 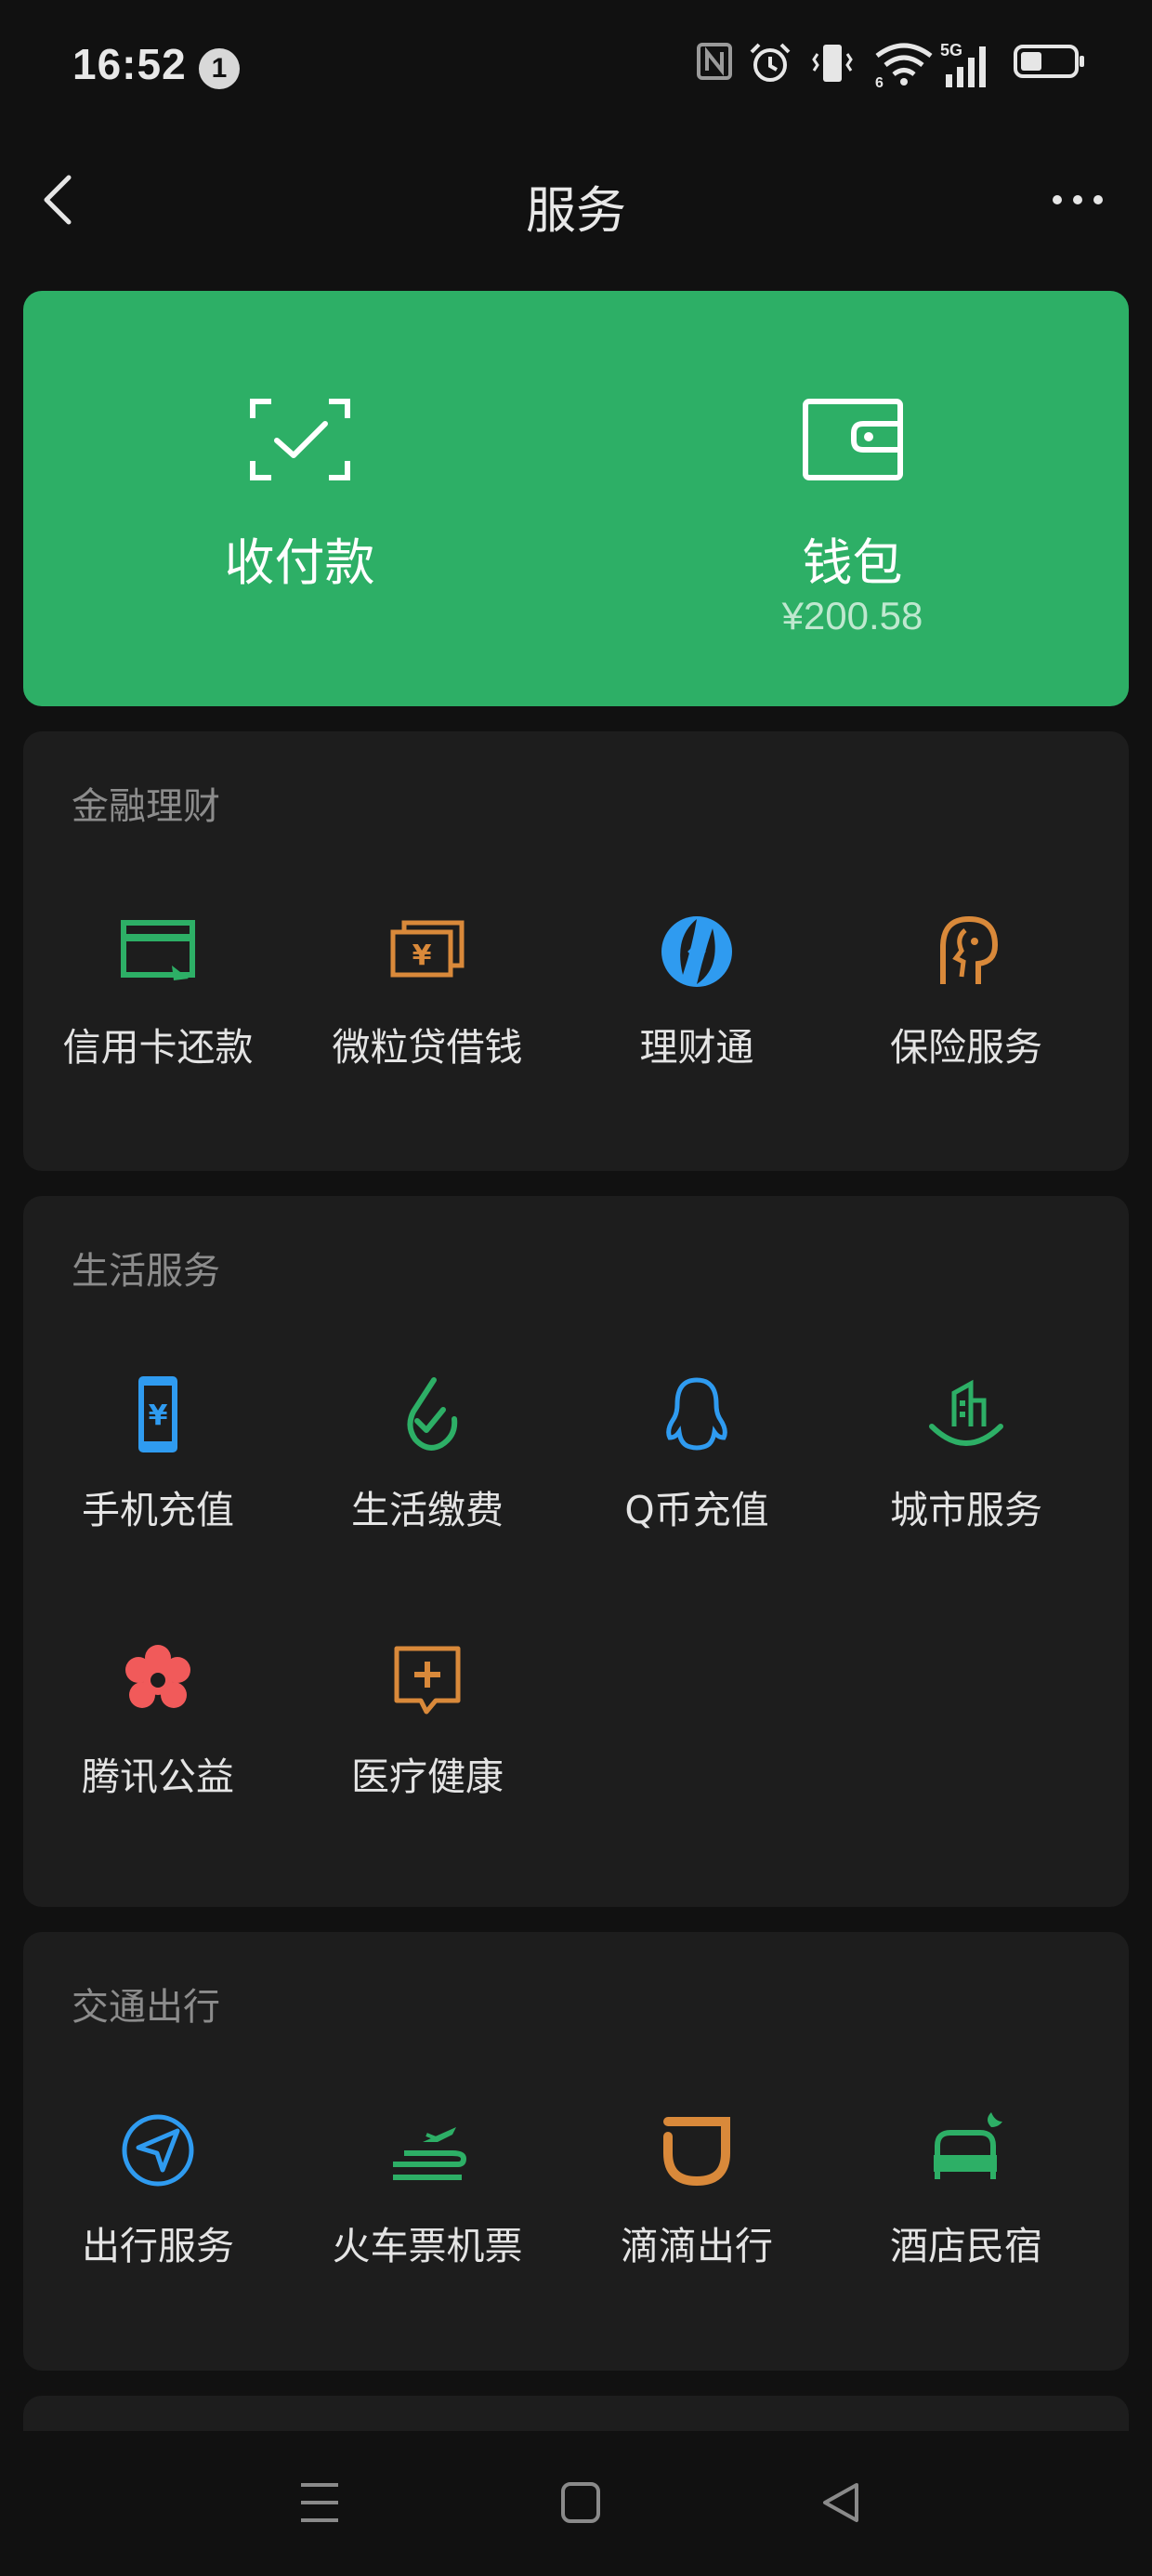 What do you see at coordinates (696, 1047) in the screenshot?
I see `grid-item-label: 理财通` at bounding box center [696, 1047].